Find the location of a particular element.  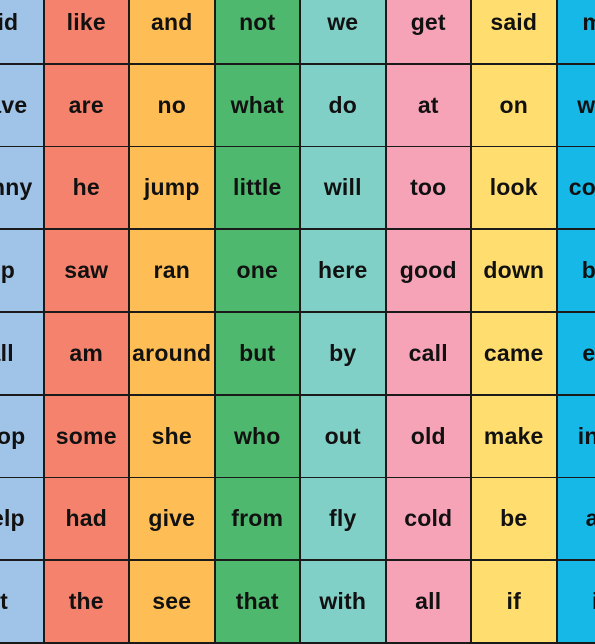

word-card: call is located at coordinates (429, 353).